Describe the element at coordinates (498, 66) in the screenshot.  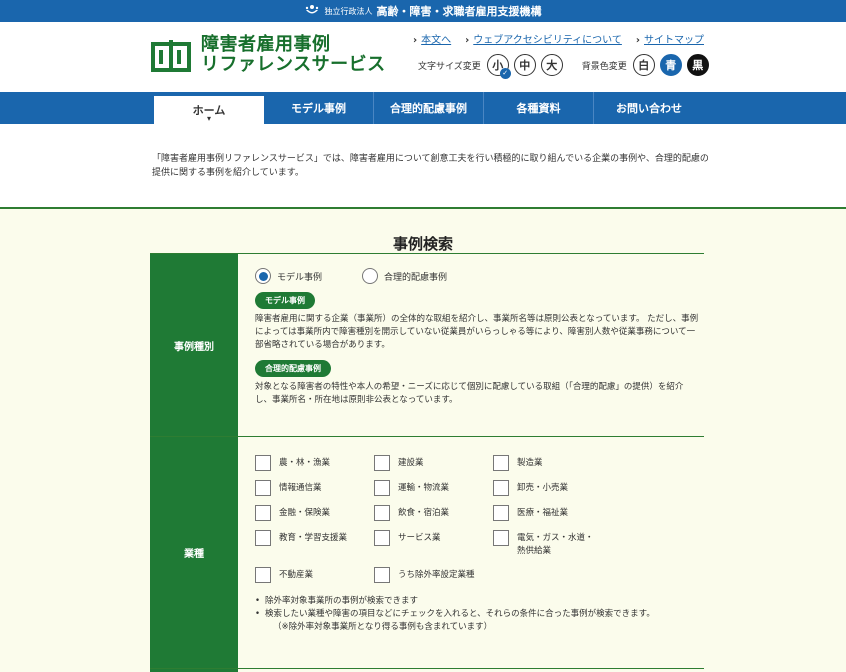
I see `font-size-small-button: 小` at that location.